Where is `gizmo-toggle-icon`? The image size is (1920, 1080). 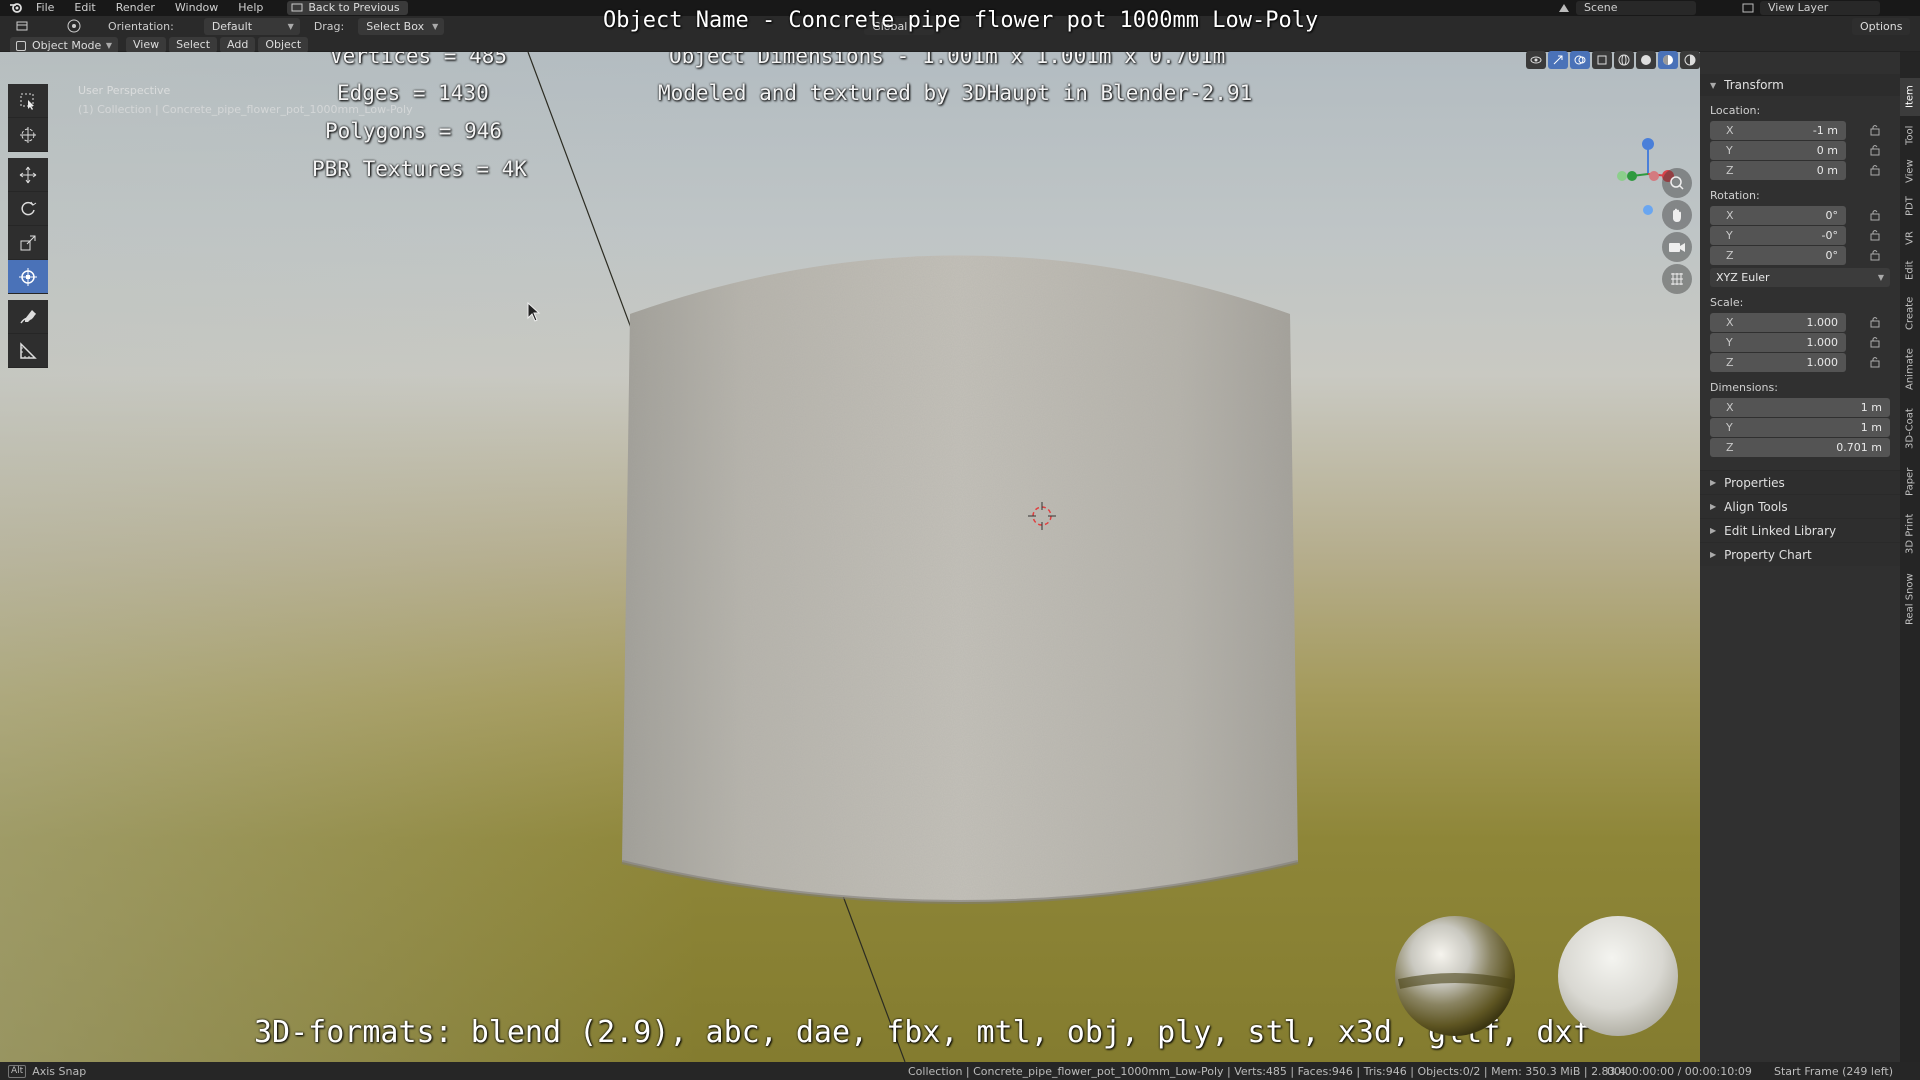
gizmo-toggle-icon is located at coordinates (1558, 60).